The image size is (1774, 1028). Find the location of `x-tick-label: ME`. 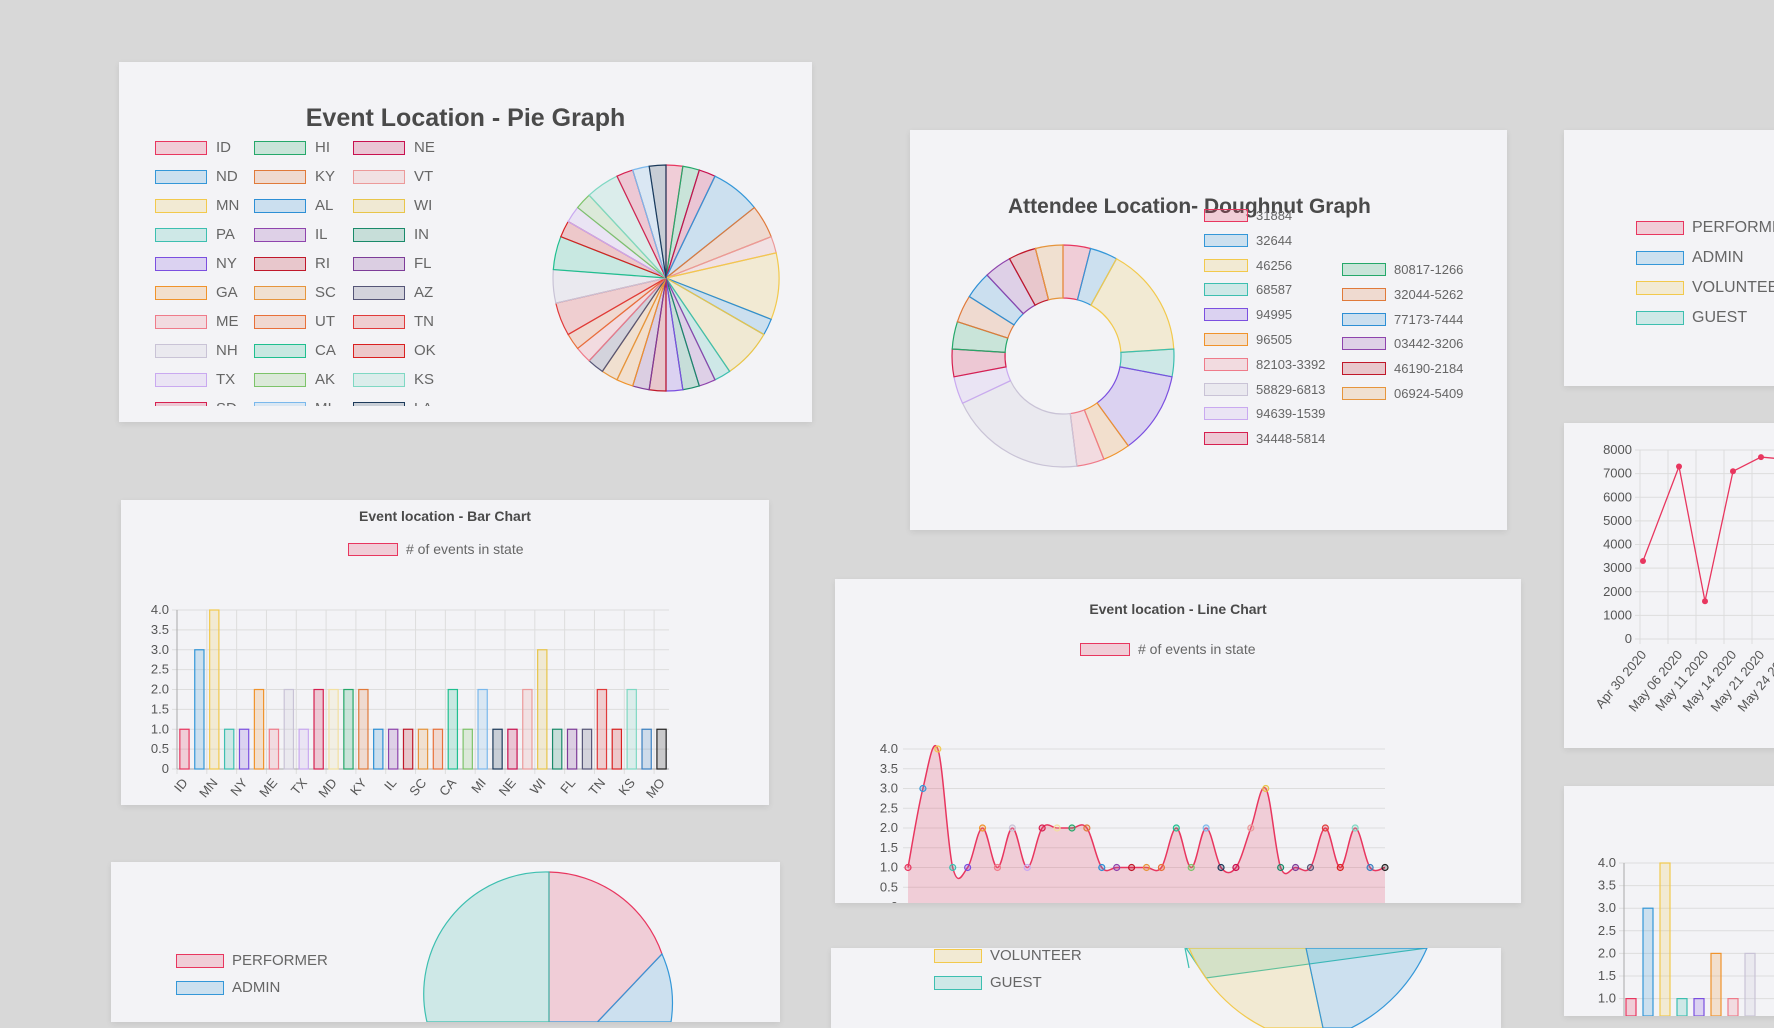

x-tick-label: ME is located at coordinates (268, 787).